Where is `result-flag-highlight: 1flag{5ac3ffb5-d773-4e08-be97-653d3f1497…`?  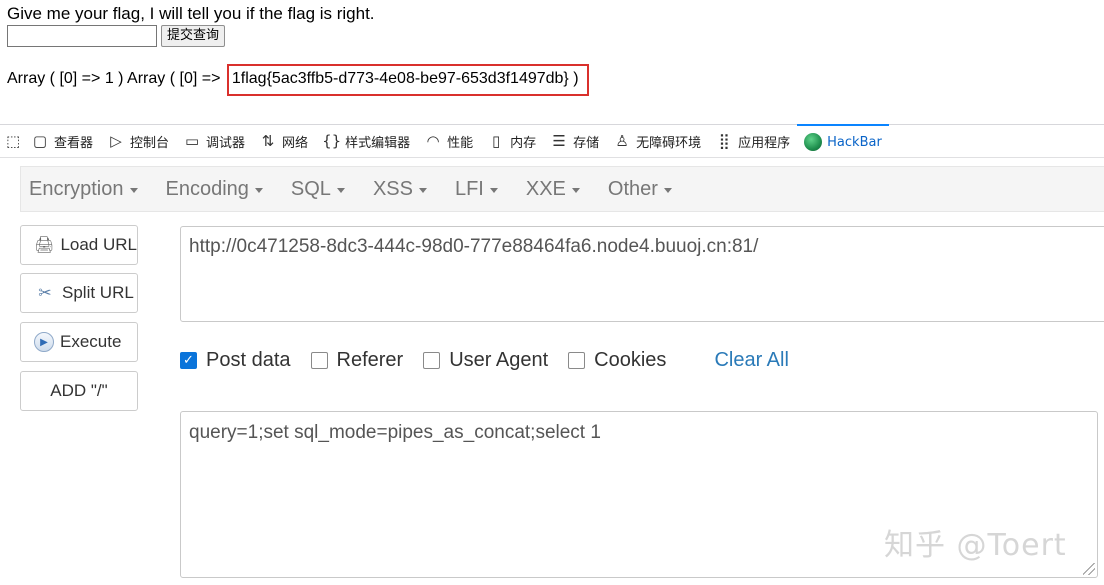 result-flag-highlight: 1flag{5ac3ffb5-d773-4e08-be97-653d3f1497… is located at coordinates (407, 80).